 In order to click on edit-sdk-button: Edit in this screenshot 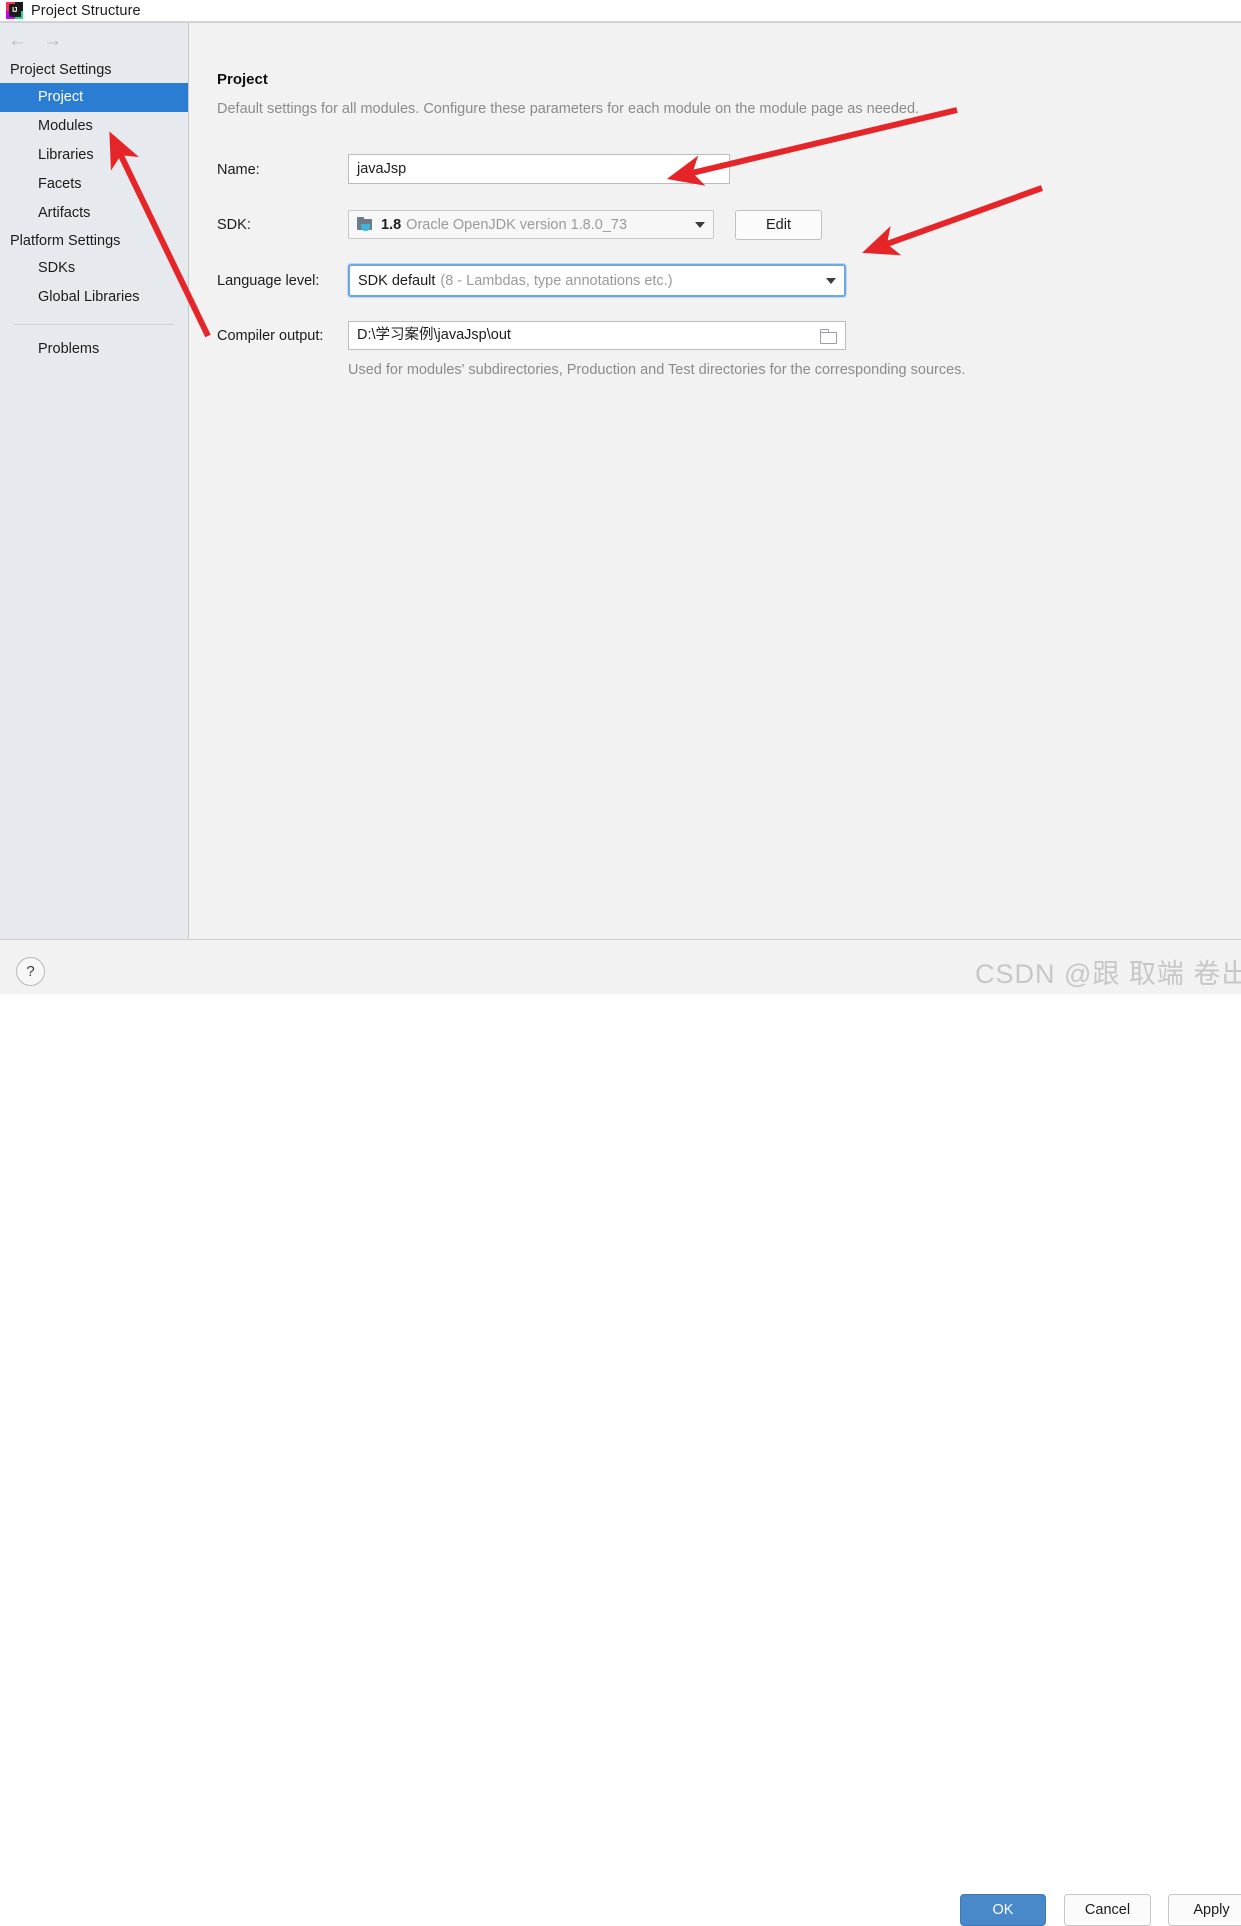, I will do `click(778, 225)`.